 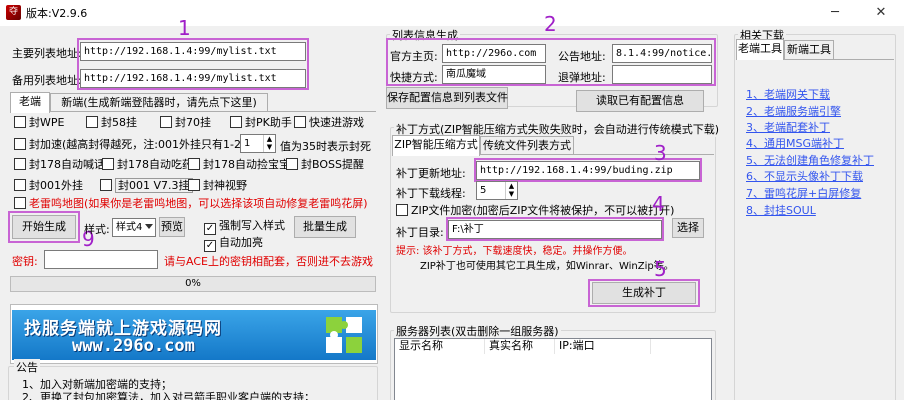 I want to click on progress-text: 0%, so click(x=193, y=283).